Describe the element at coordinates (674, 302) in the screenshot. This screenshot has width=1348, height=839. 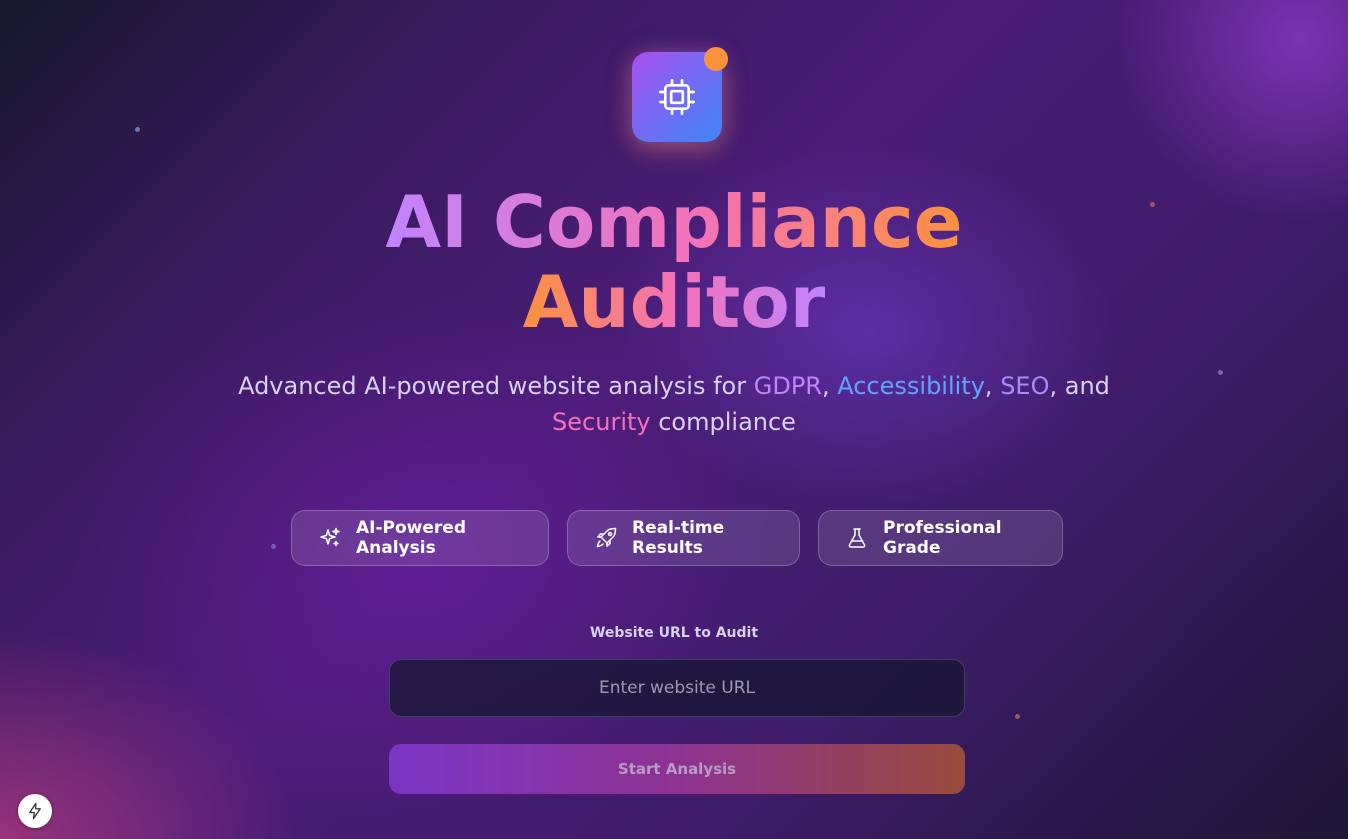
I see `title-line-2: Auditor` at that location.